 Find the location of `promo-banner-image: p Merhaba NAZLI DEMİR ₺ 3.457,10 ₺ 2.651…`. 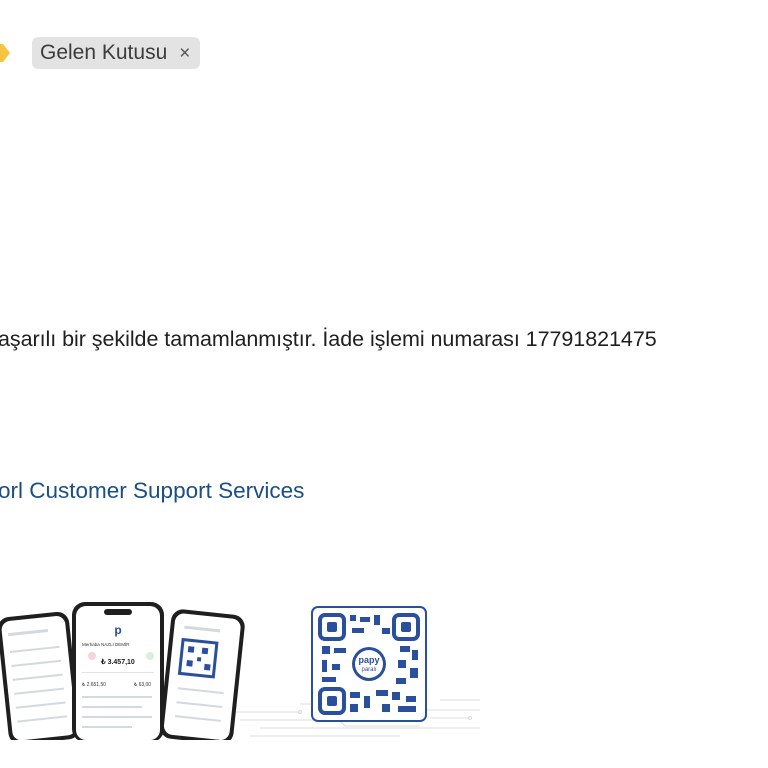

promo-banner-image: p Merhaba NAZLI DEMİR ₺ 3.457,10 ₺ 2.651… is located at coordinates (240, 671).